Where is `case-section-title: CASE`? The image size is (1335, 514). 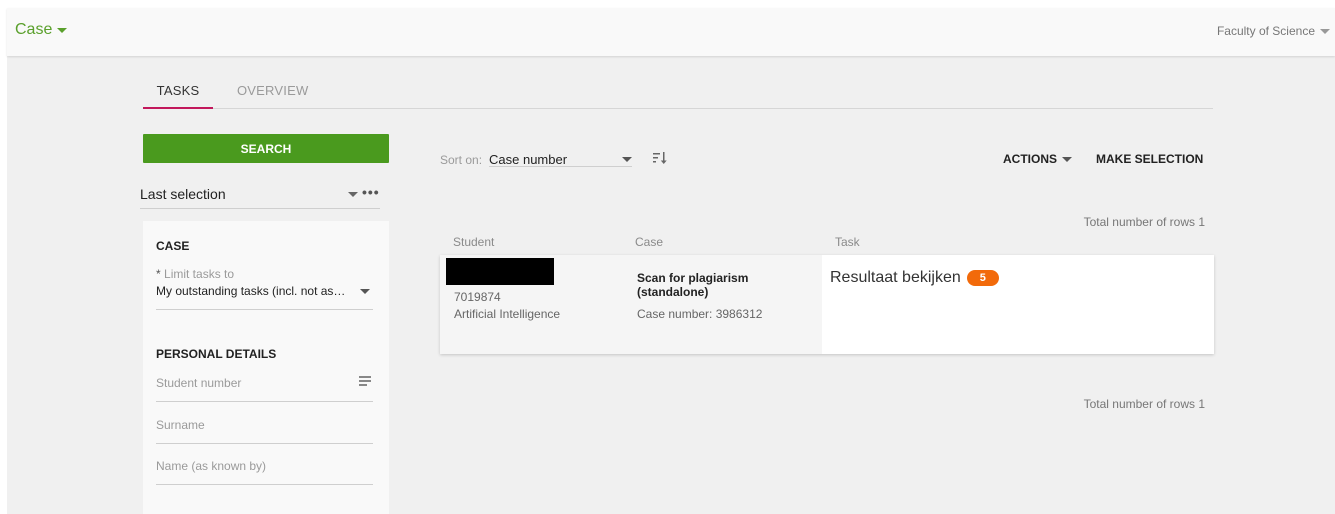
case-section-title: CASE is located at coordinates (173, 246).